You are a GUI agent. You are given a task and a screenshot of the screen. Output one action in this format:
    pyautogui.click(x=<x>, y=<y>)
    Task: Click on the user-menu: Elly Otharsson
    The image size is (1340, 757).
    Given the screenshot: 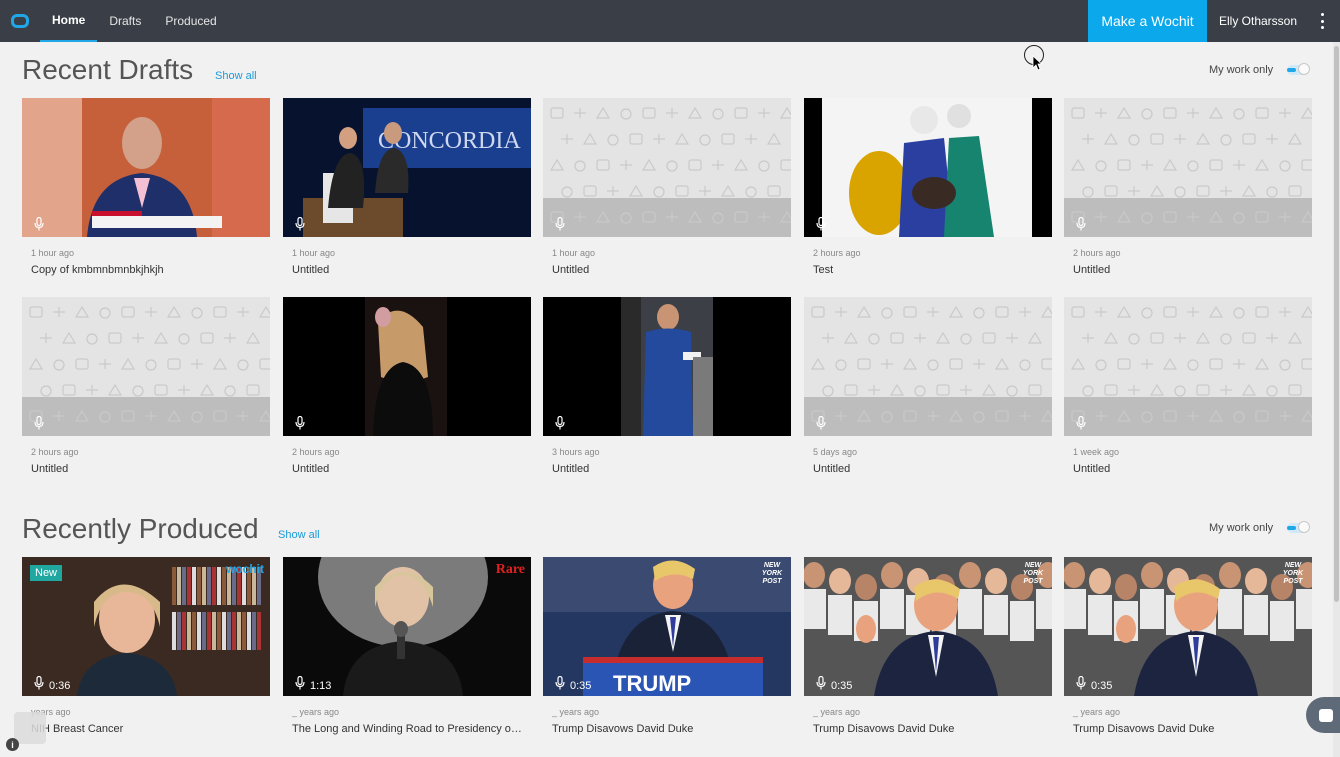 What is the action you would take?
    pyautogui.click(x=1258, y=21)
    